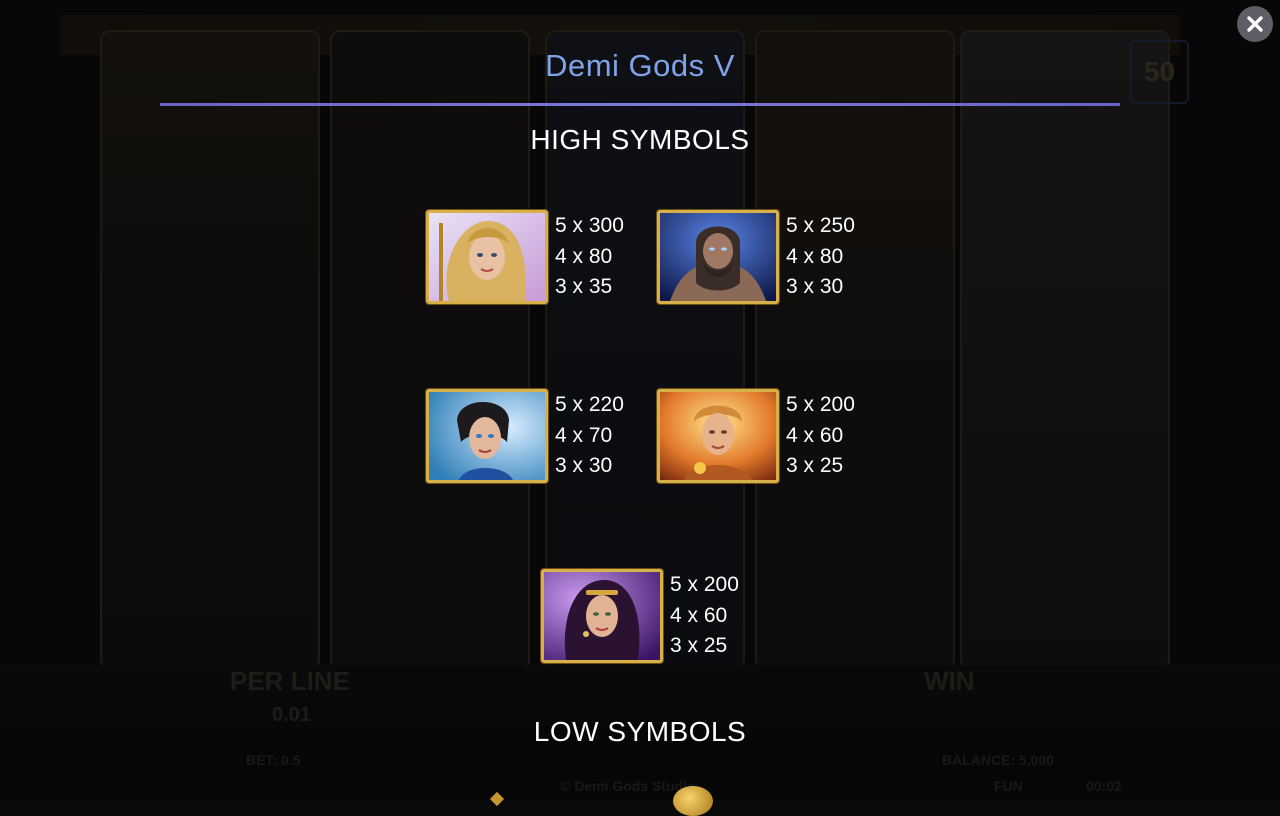 The width and height of the screenshot is (1280, 816). What do you see at coordinates (589, 226) in the screenshot?
I see `pay-5: 5 x 300` at bounding box center [589, 226].